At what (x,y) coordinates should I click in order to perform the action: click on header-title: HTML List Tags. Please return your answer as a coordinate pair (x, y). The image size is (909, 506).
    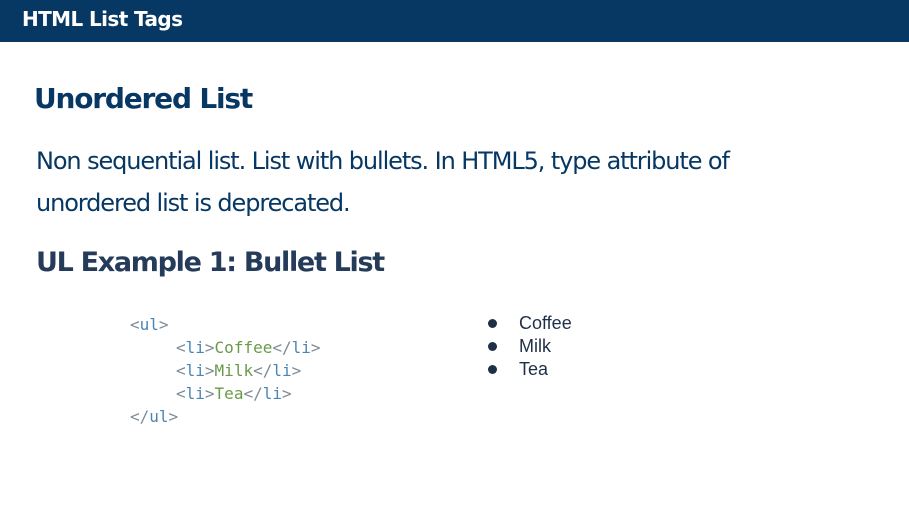
    Looking at the image, I should click on (102, 19).